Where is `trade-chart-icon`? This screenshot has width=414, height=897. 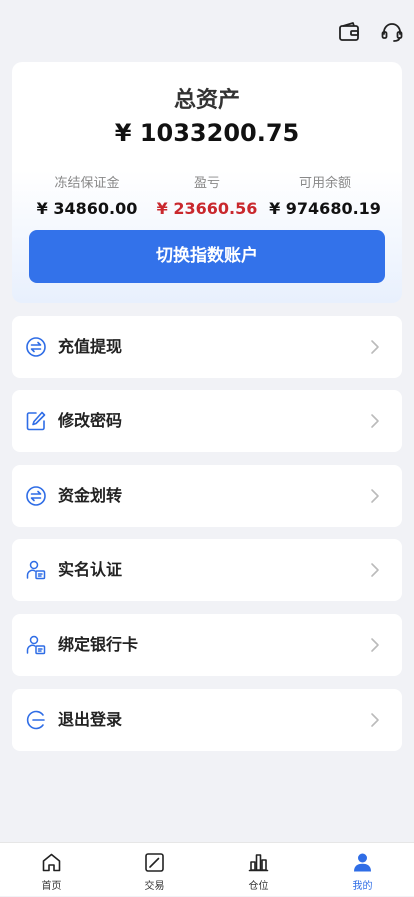
trade-chart-icon is located at coordinates (154, 862).